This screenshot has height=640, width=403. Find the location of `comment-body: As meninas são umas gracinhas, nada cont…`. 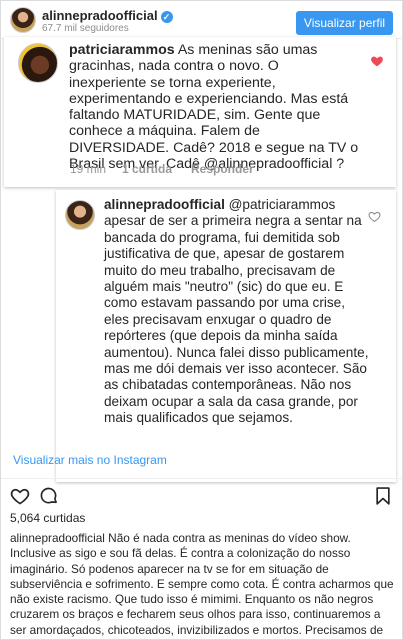

comment-body: As meninas são umas gracinhas, nada cont… is located at coordinates (214, 107).